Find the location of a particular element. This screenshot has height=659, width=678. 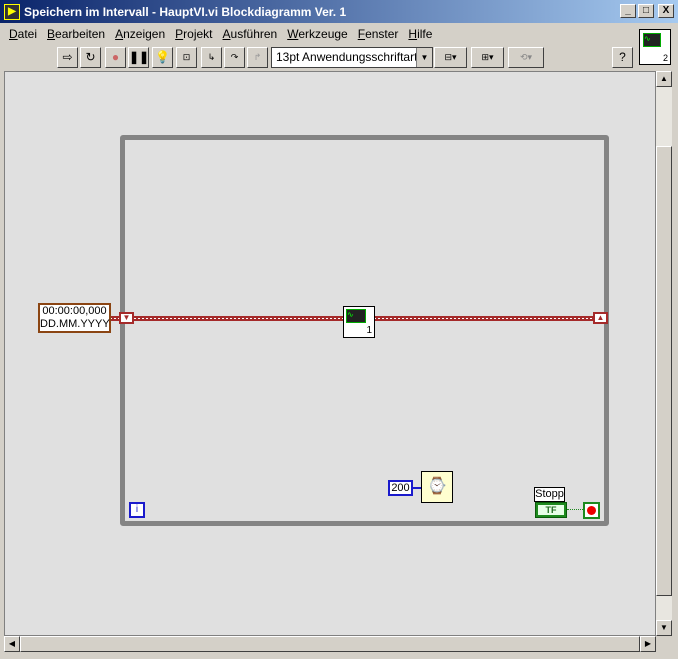

scroll-left-icon: ◀ is located at coordinates (12, 644).